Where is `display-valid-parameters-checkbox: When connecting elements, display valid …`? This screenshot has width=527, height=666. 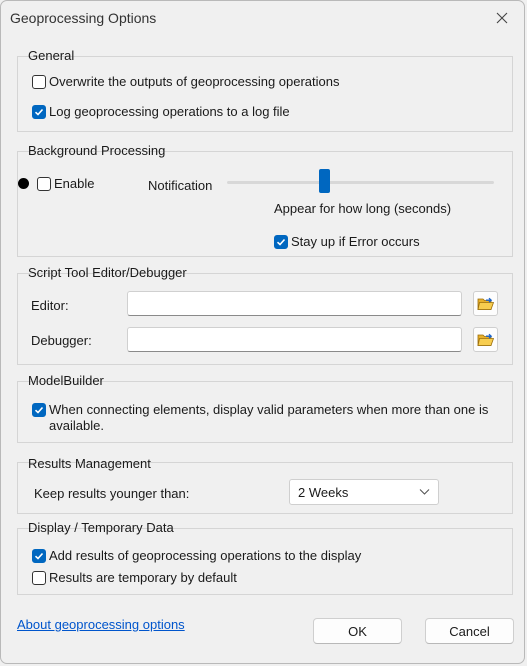
display-valid-parameters-checkbox: When connecting elements, display valid … is located at coordinates (260, 418).